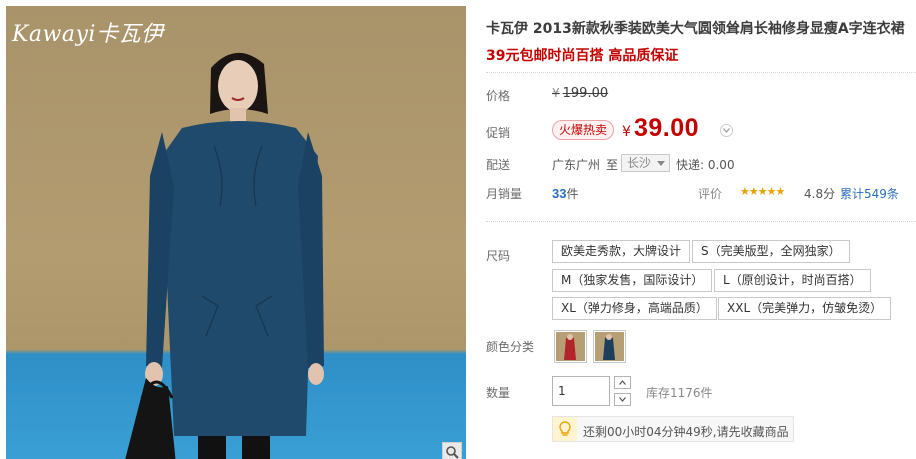  Describe the element at coordinates (792, 280) in the screenshot. I see `size-option: L（原创设计，时尚百搭）` at that location.